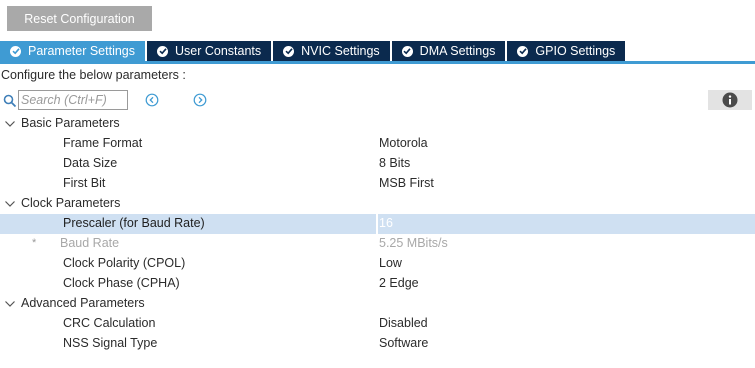 This screenshot has width=755, height=368. Describe the element at coordinates (403, 343) in the screenshot. I see `param-value: Software` at that location.